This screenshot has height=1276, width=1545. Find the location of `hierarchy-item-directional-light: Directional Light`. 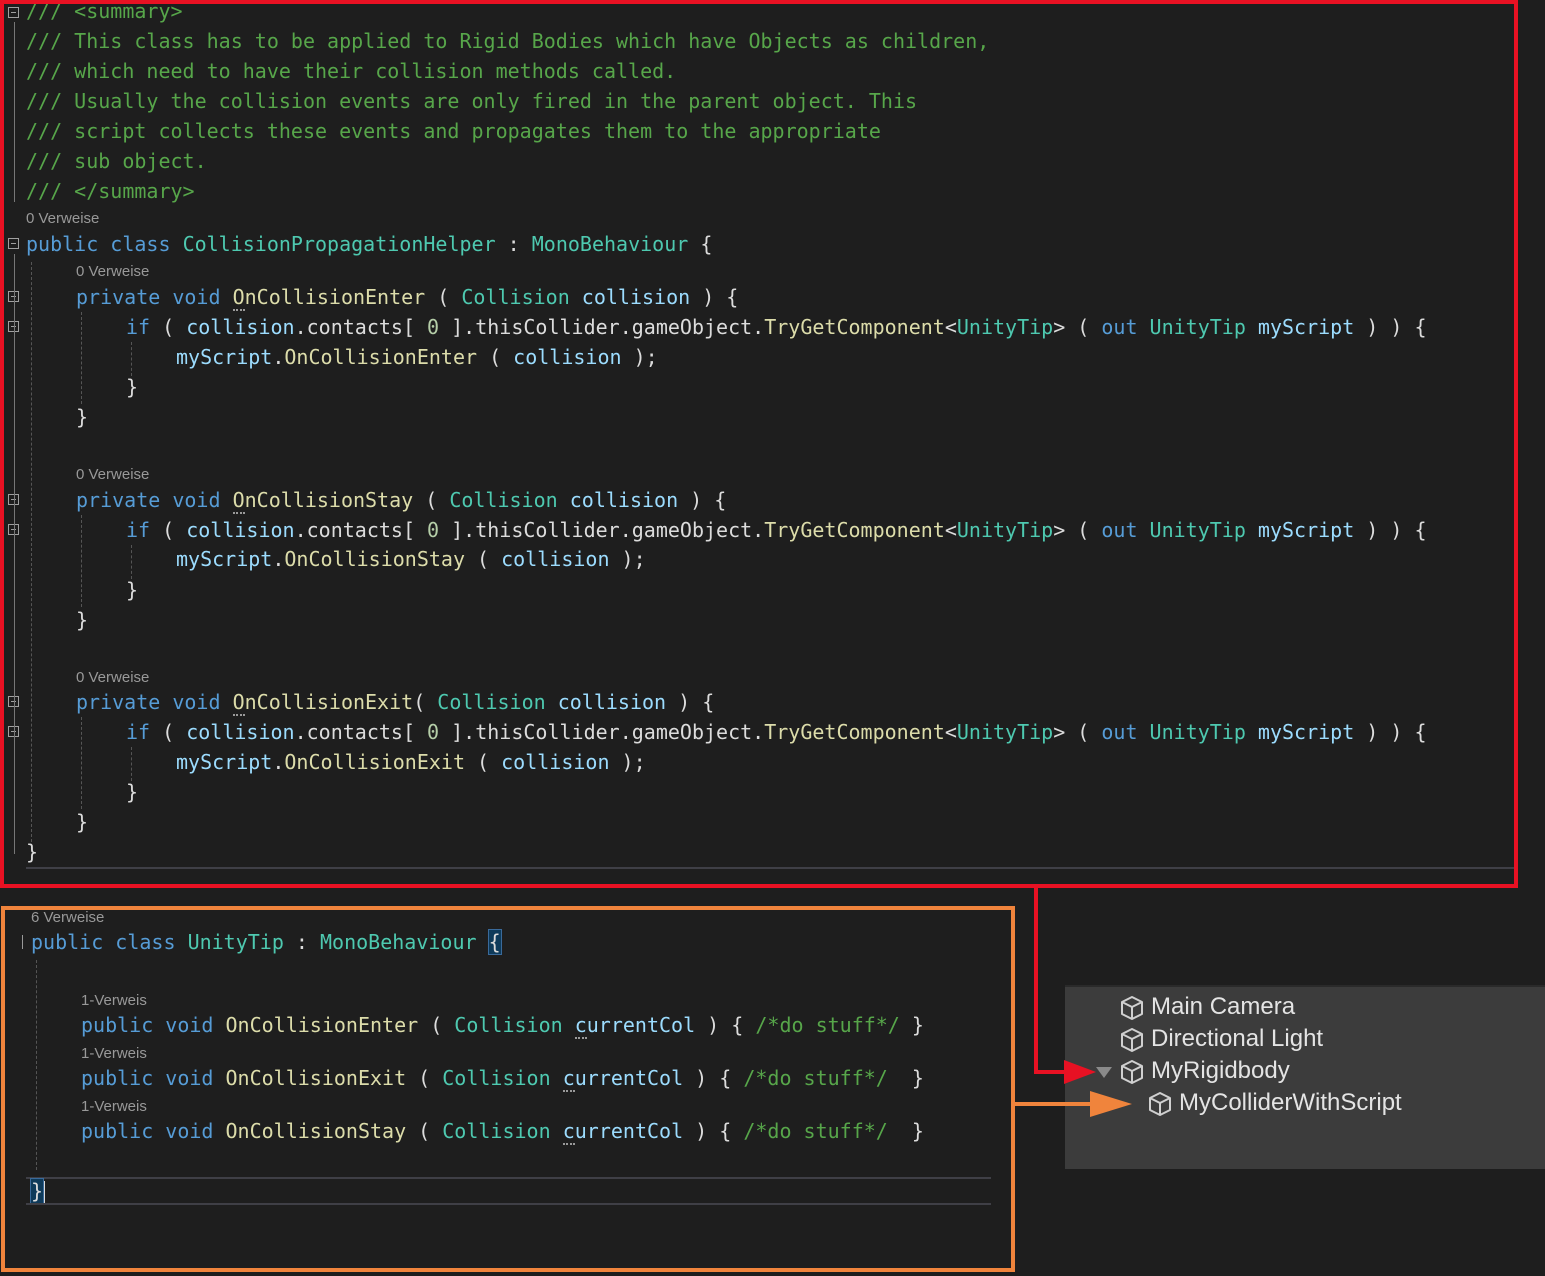

hierarchy-item-directional-light: Directional Light is located at coordinates (1221, 1039).